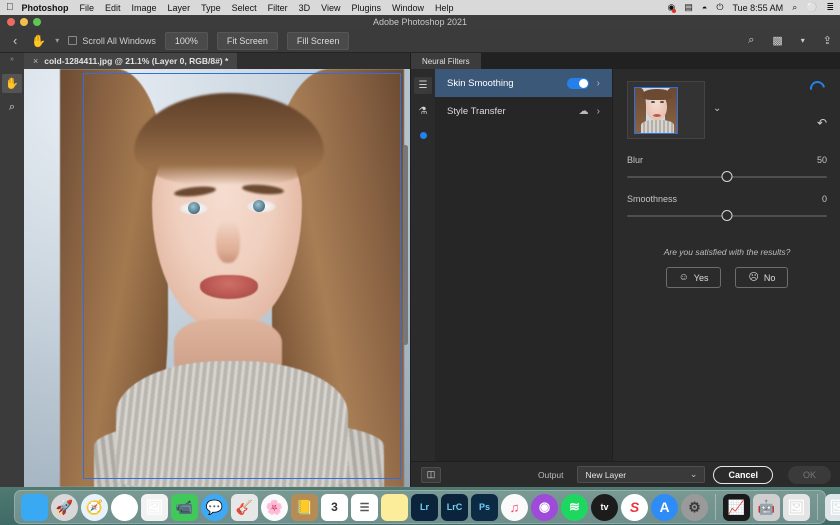 Image resolution: width=840 pixels, height=525 pixels. I want to click on slider-smoothness-thumb, so click(727, 215).